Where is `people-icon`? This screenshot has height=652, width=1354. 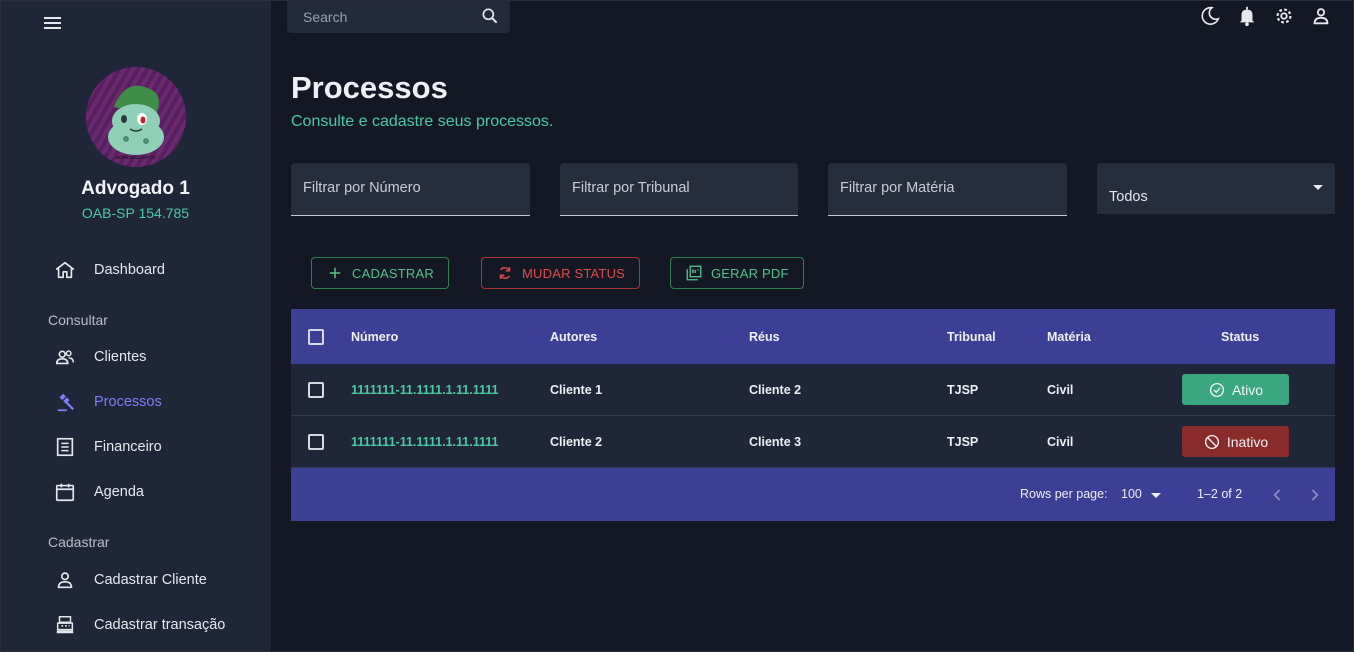 people-icon is located at coordinates (64, 357).